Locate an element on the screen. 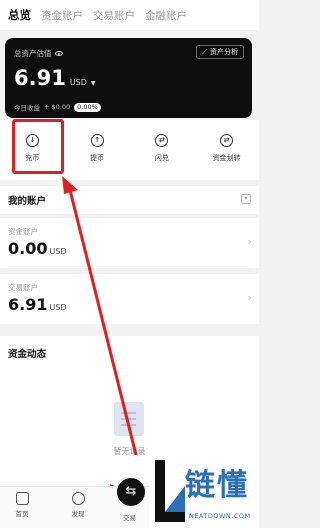  watermark-url: NEATDOWN.COM is located at coordinates (220, 516).